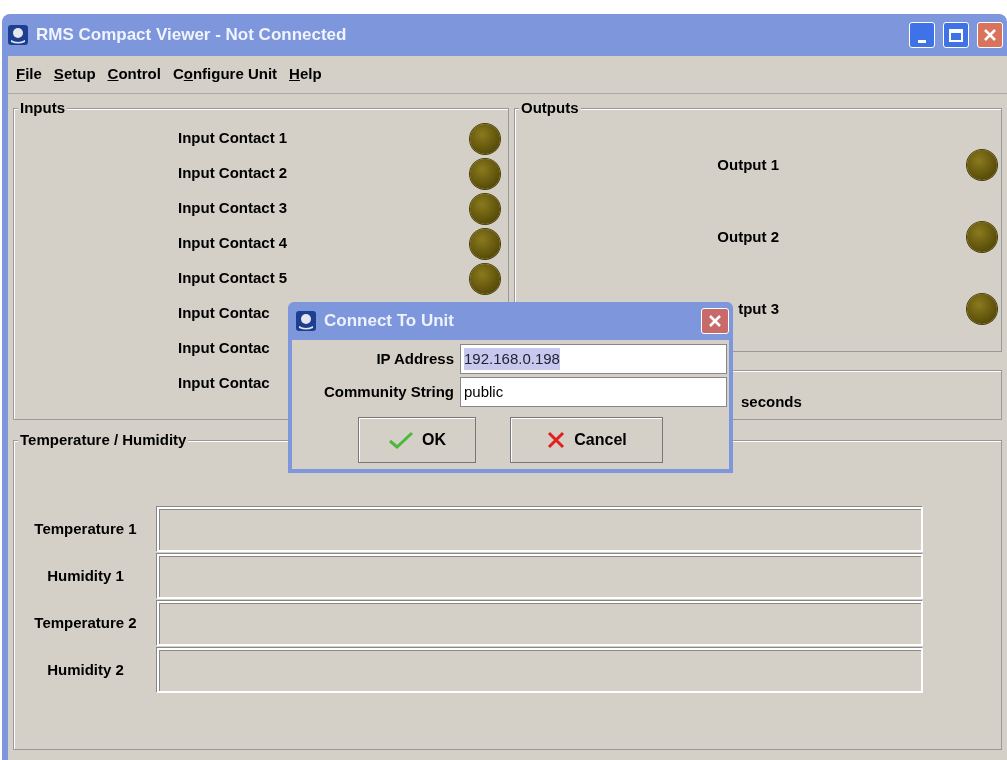  I want to click on output-label: tput 3, so click(758, 308).